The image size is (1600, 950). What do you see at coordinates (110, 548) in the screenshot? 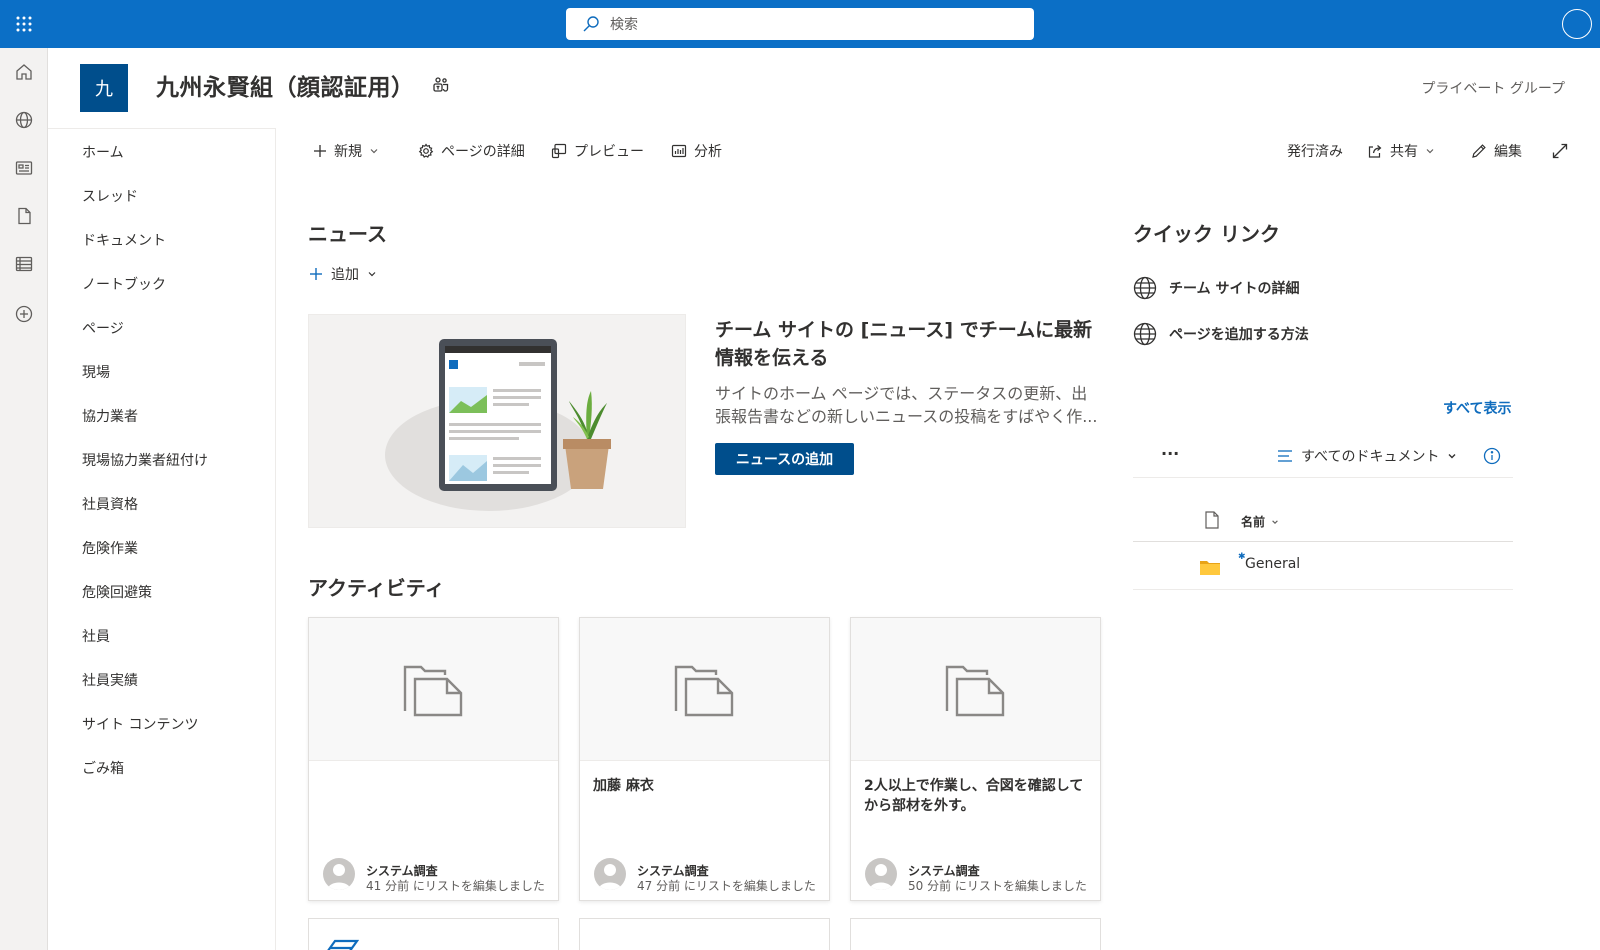
I see `nav-item-hazardous-work: 危険作業` at bounding box center [110, 548].